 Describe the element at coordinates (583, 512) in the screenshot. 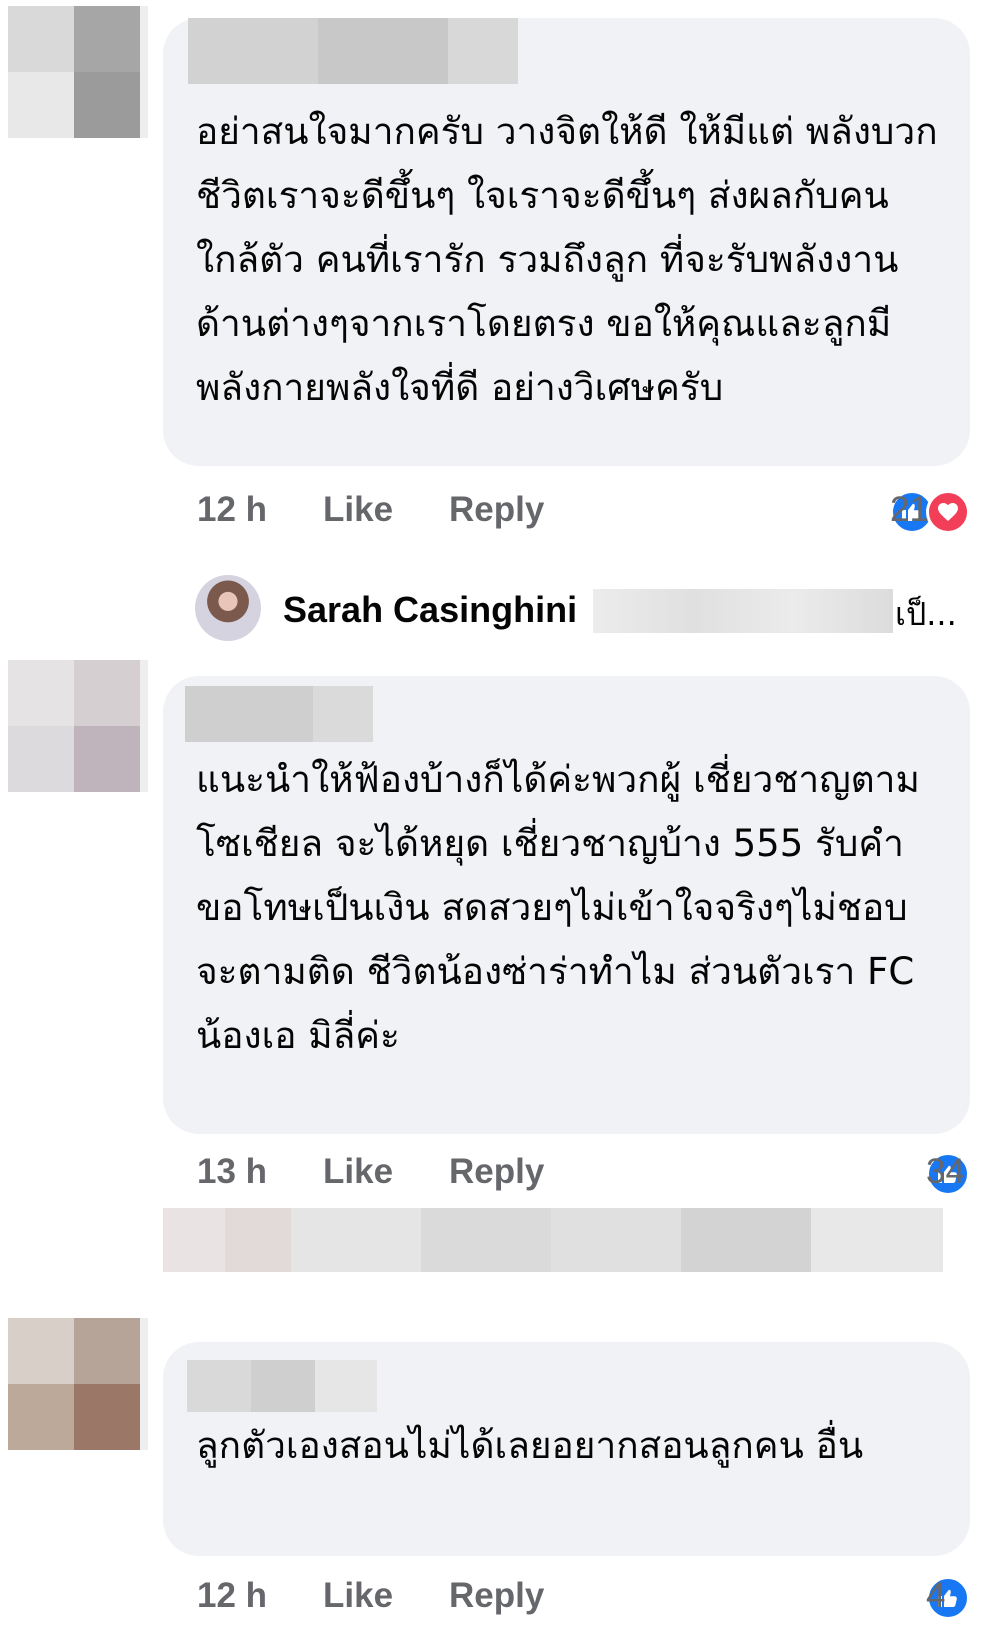

I see `comment-actions: 12 h Like Reply 21` at that location.